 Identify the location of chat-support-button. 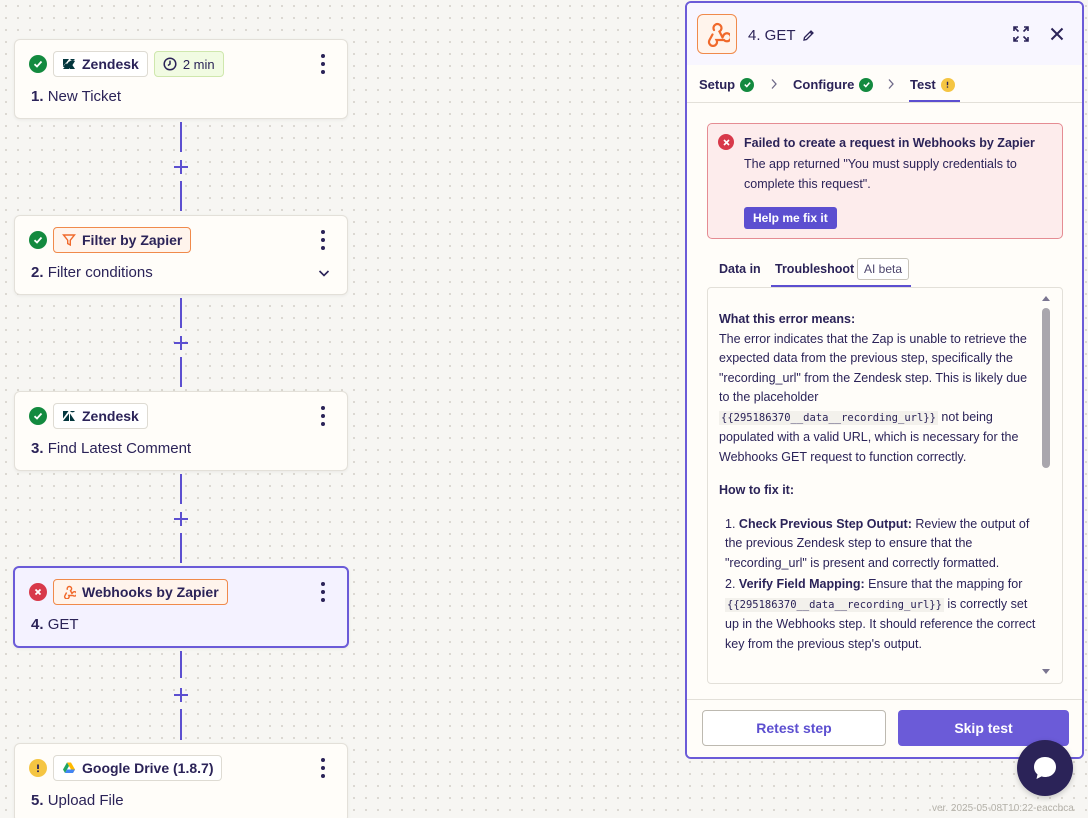
(1045, 768).